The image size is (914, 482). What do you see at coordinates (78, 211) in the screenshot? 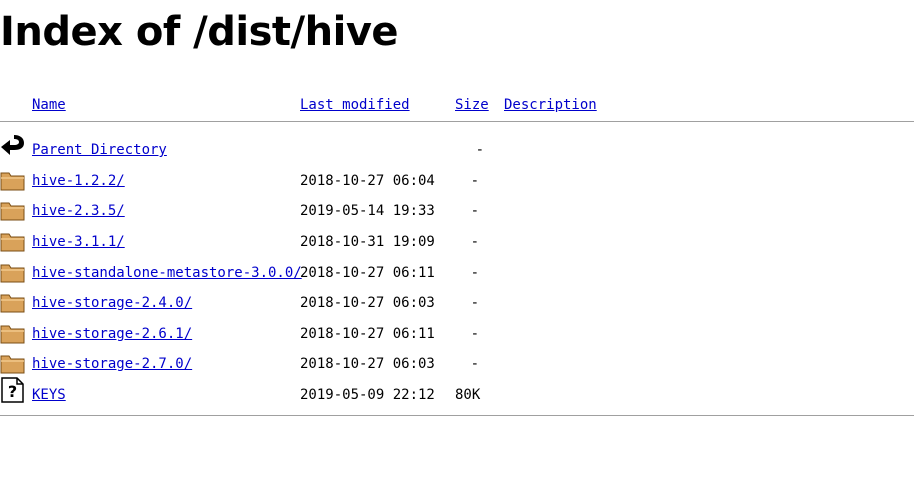
I see `entry-link: hive-2.3.5/` at bounding box center [78, 211].